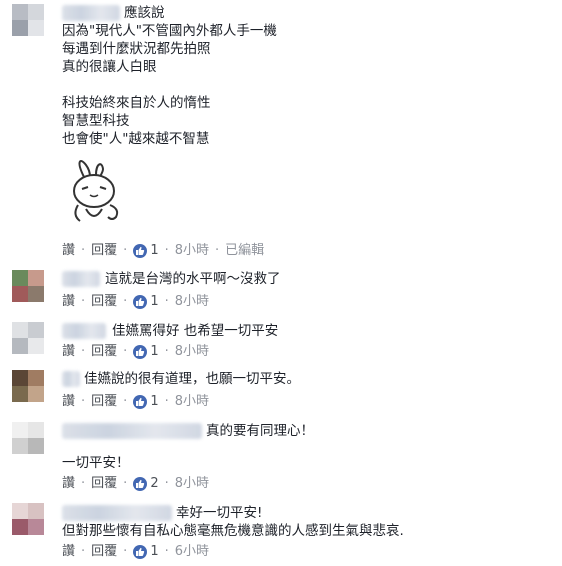 This screenshot has height=566, width=562. What do you see at coordinates (136, 103) in the screenshot?
I see `comment-text-line: 科技始終來自於人的惰性` at bounding box center [136, 103].